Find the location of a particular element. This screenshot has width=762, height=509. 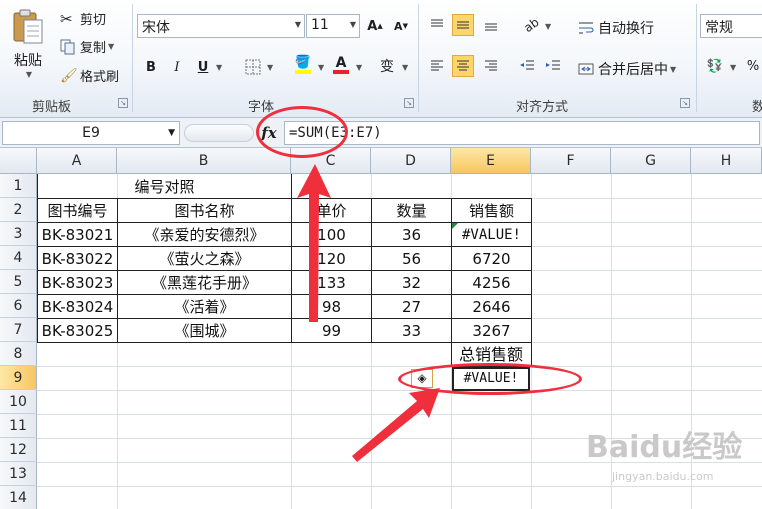

borders-dropdown-icon: ▼ is located at coordinates (270, 67).